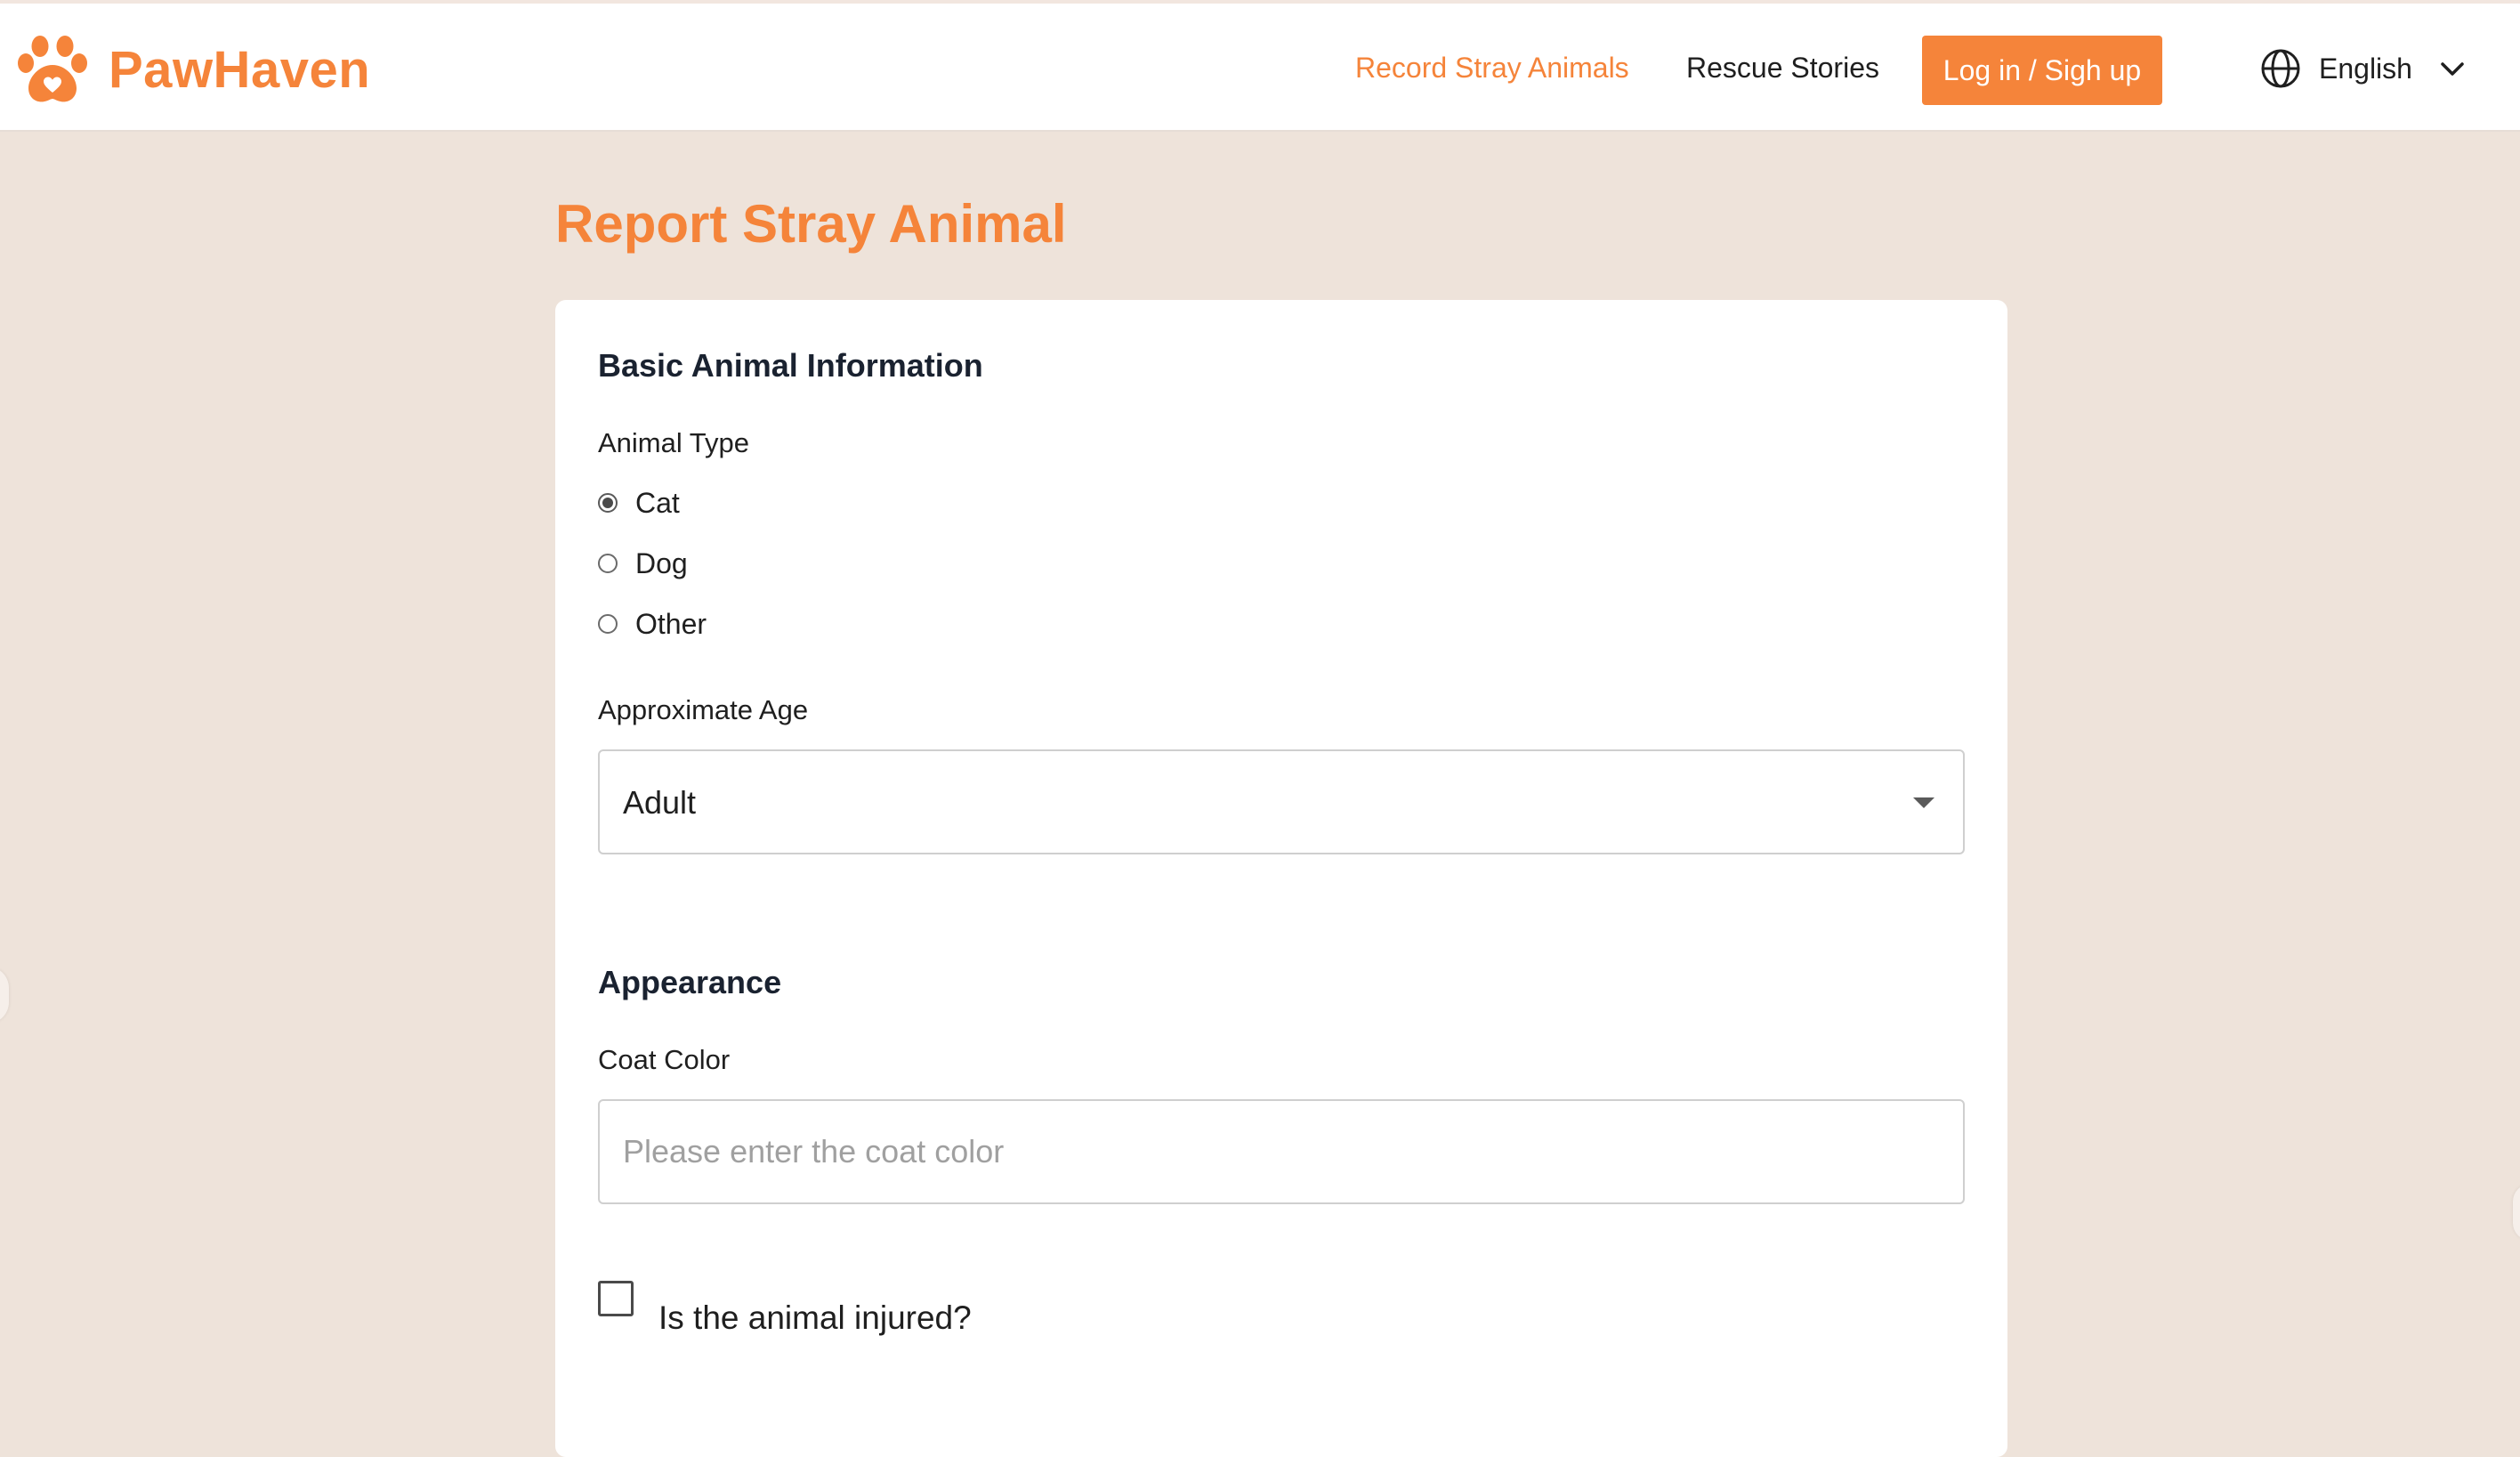 The image size is (2520, 1457). I want to click on radio-label-other: Other, so click(671, 623).